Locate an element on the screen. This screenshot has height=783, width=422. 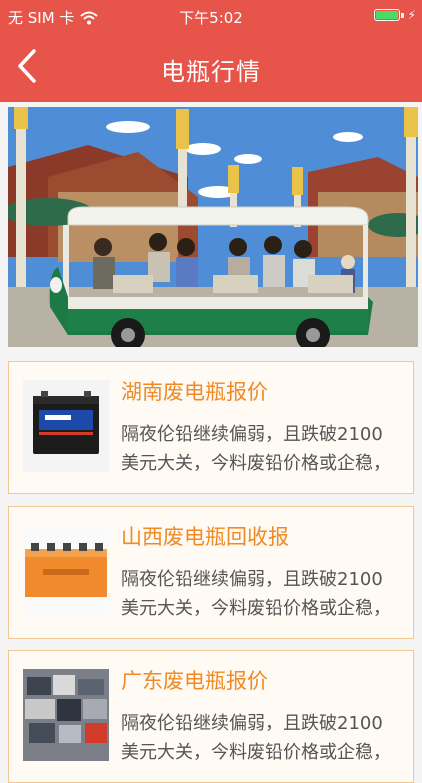
battery-tip is located at coordinates (402, 15).